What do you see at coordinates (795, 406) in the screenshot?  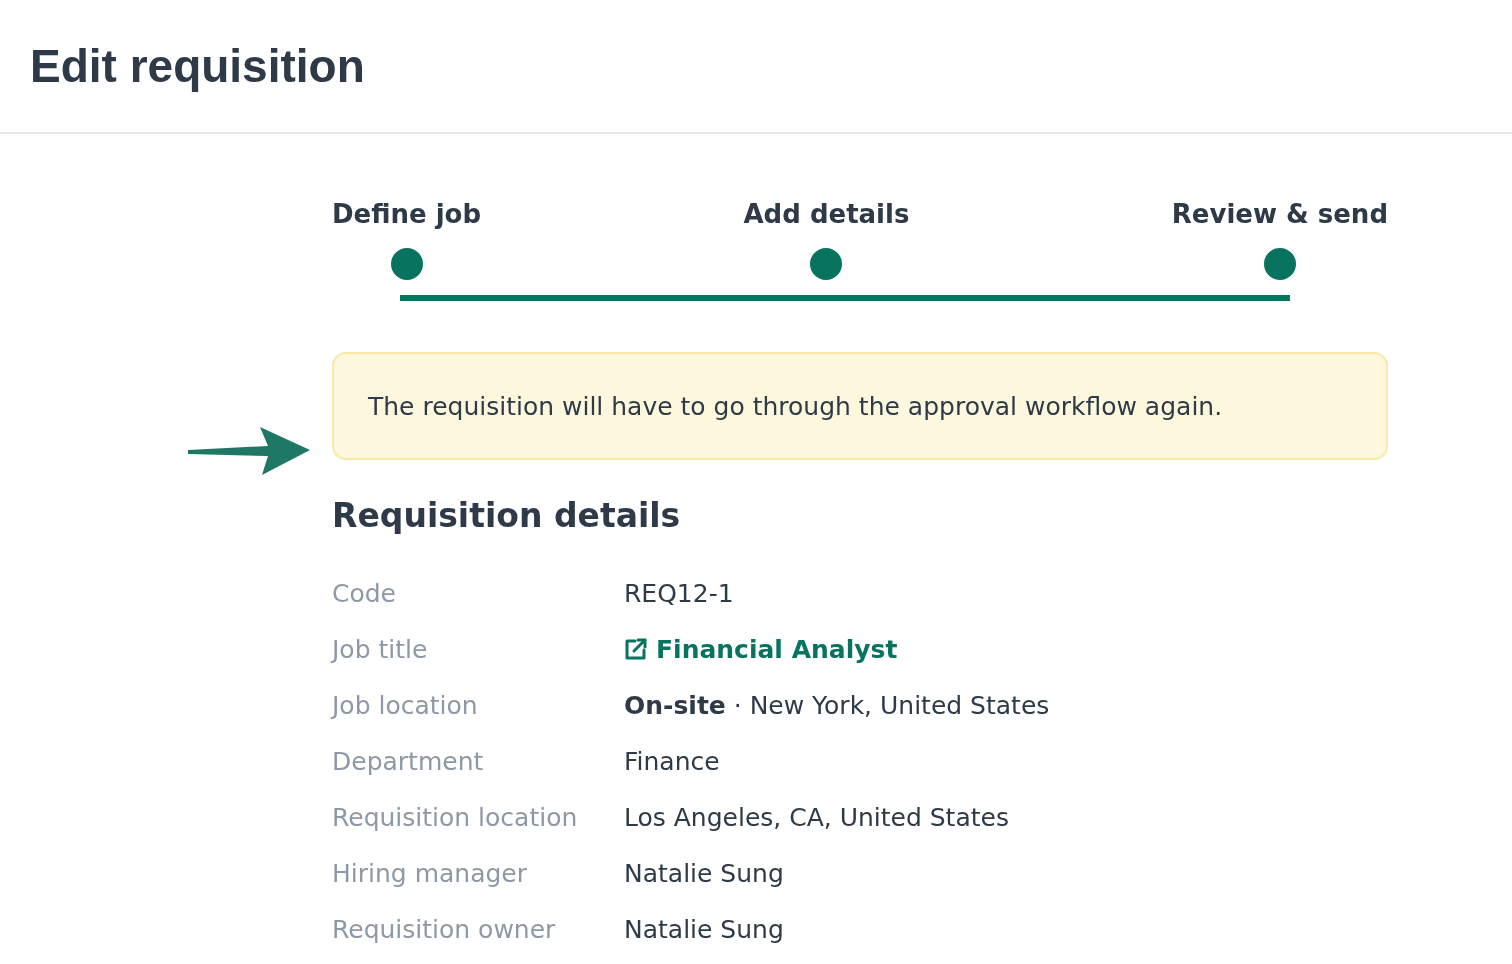 I see `banner-text: The requisition will have to go through the approval workflow again.` at bounding box center [795, 406].